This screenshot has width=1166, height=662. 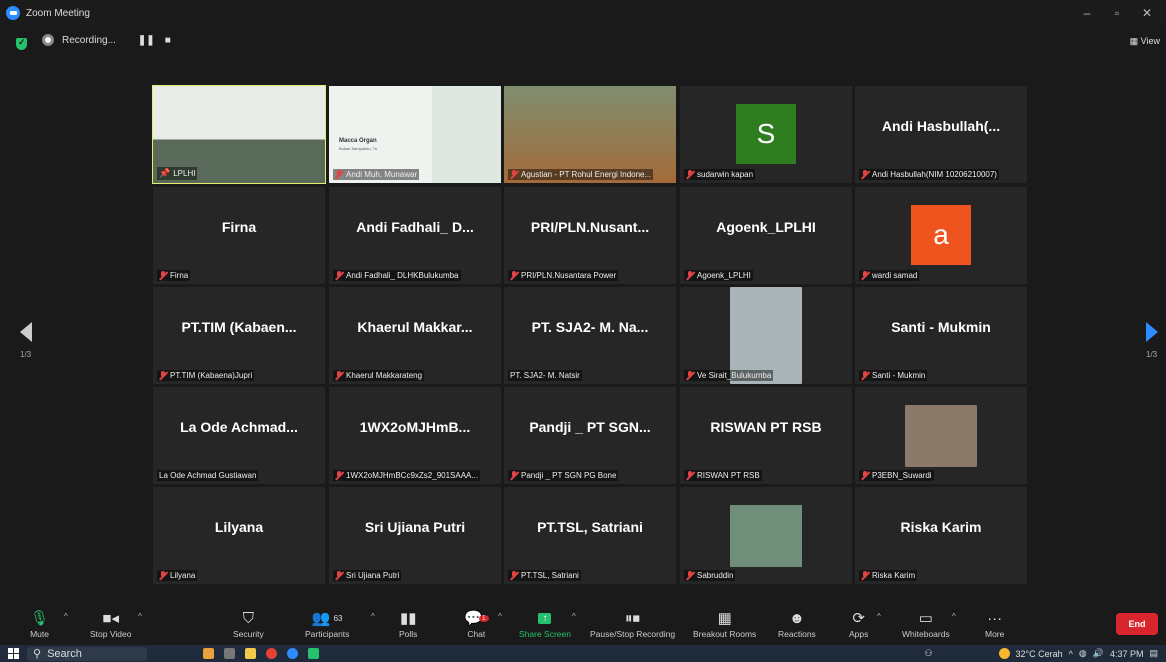 I want to click on apps-caret-icon: ^, so click(x=879, y=616).